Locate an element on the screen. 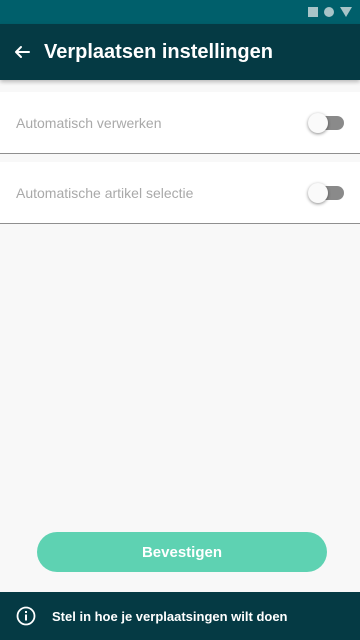 Image resolution: width=360 pixels, height=640 pixels. status-bar is located at coordinates (180, 12).